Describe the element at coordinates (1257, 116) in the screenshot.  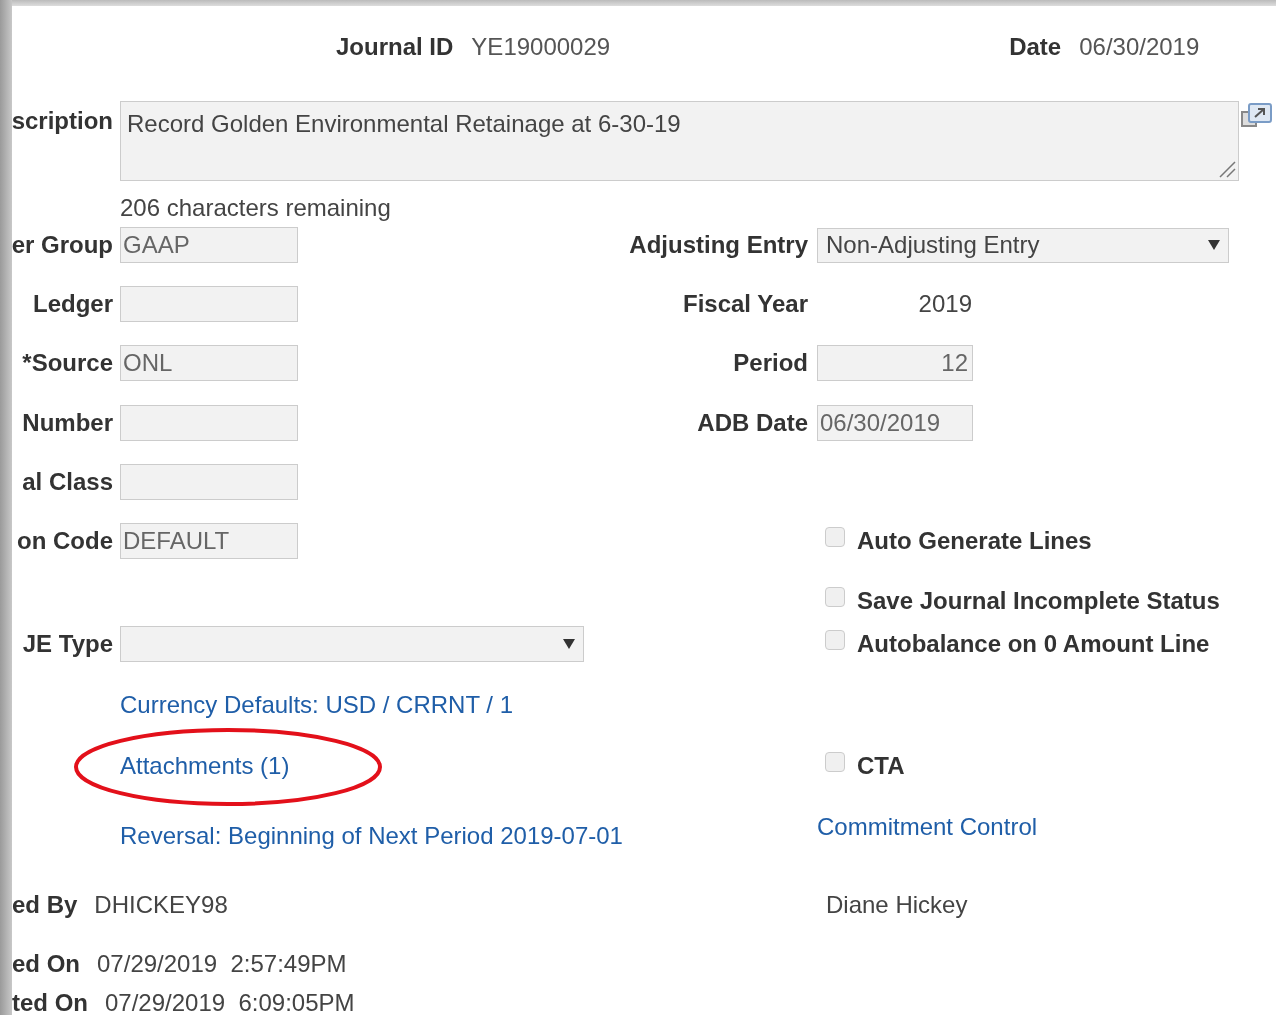
I see `expand-icon` at that location.